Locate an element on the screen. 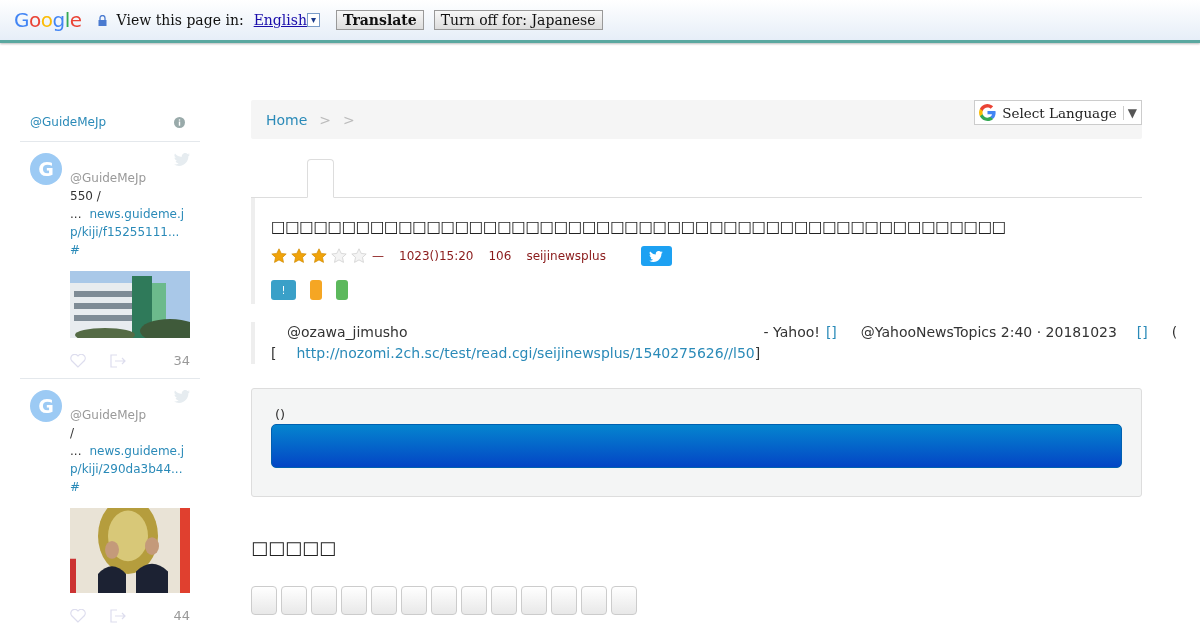  language-select: Select Language ▼ is located at coordinates (1058, 112).